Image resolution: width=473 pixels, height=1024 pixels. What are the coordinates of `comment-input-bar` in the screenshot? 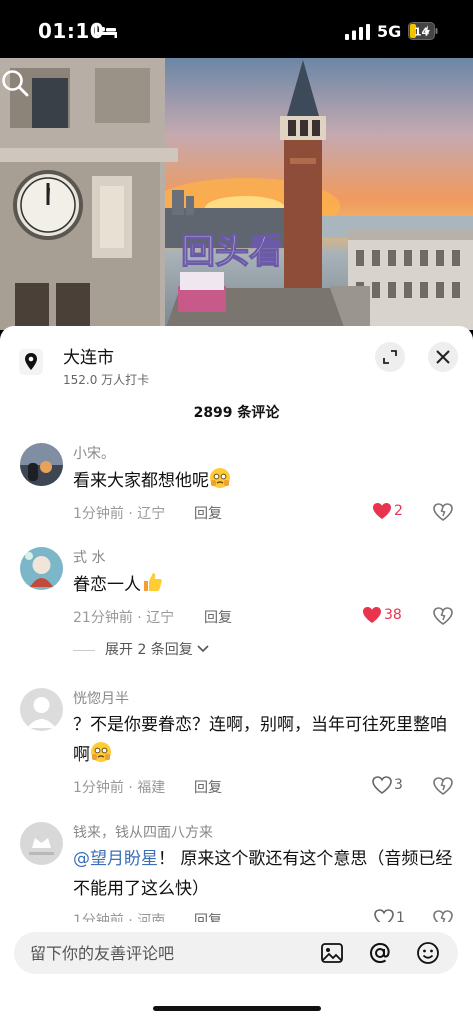 It's located at (236, 973).